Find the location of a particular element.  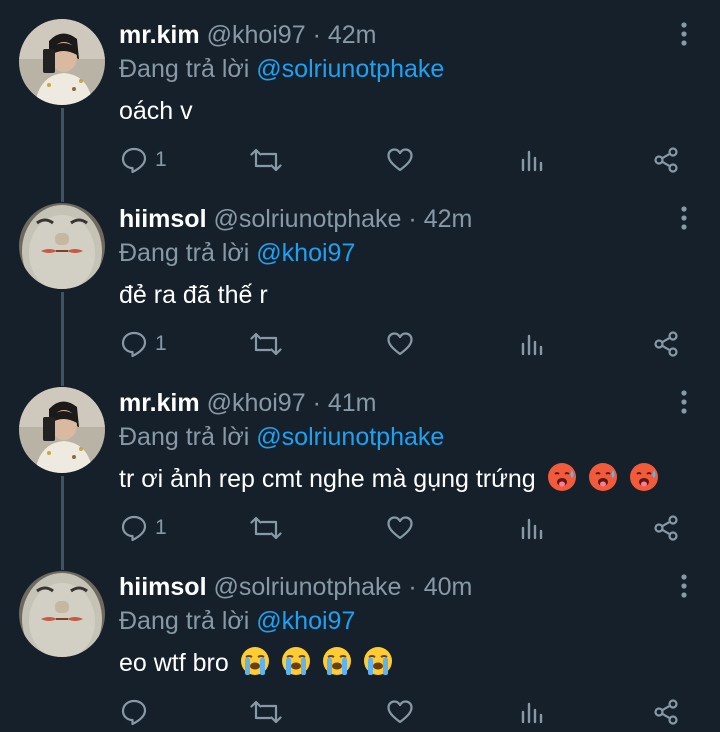

tweet-text: tr ơi ảnh rep cmt nghe mà gụng trứng is located at coordinates (389, 479).